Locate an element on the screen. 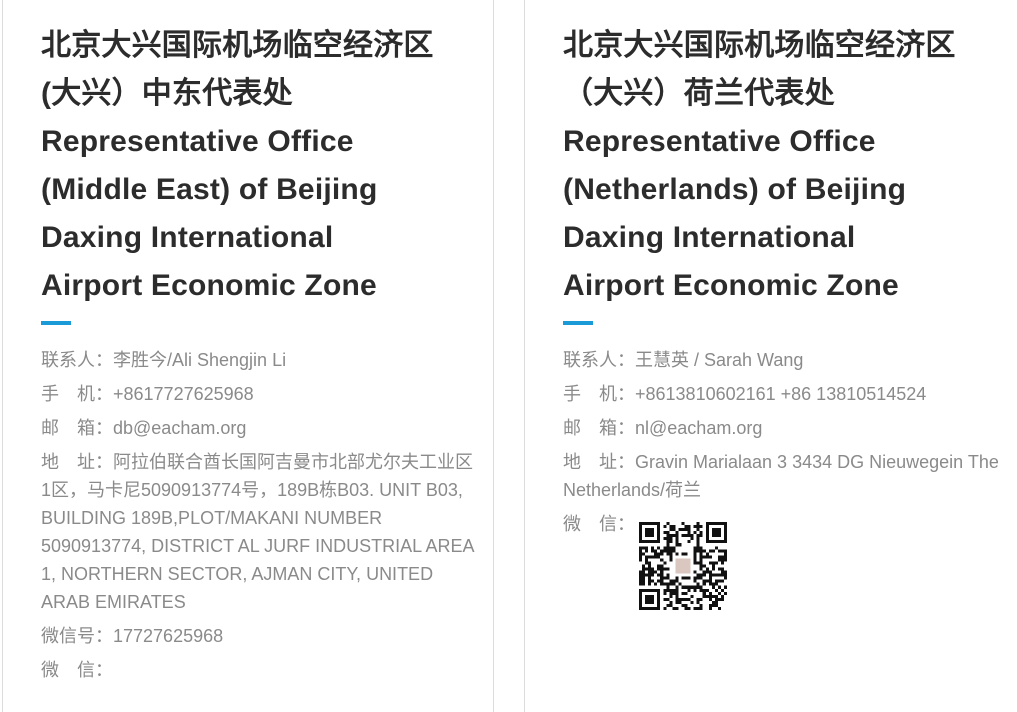 The image size is (1017, 712). contact-row: 联系人：王慧英 / Sarah Wang is located at coordinates (783, 360).